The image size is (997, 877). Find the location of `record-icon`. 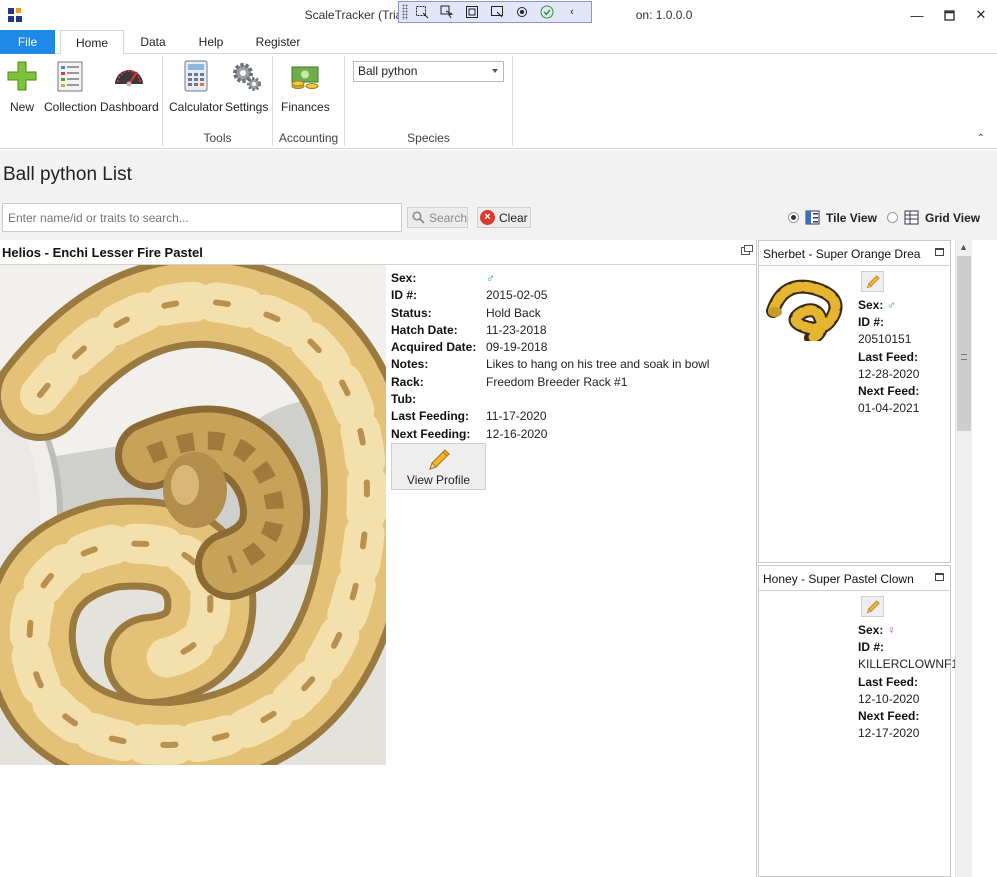

record-icon is located at coordinates (522, 12).